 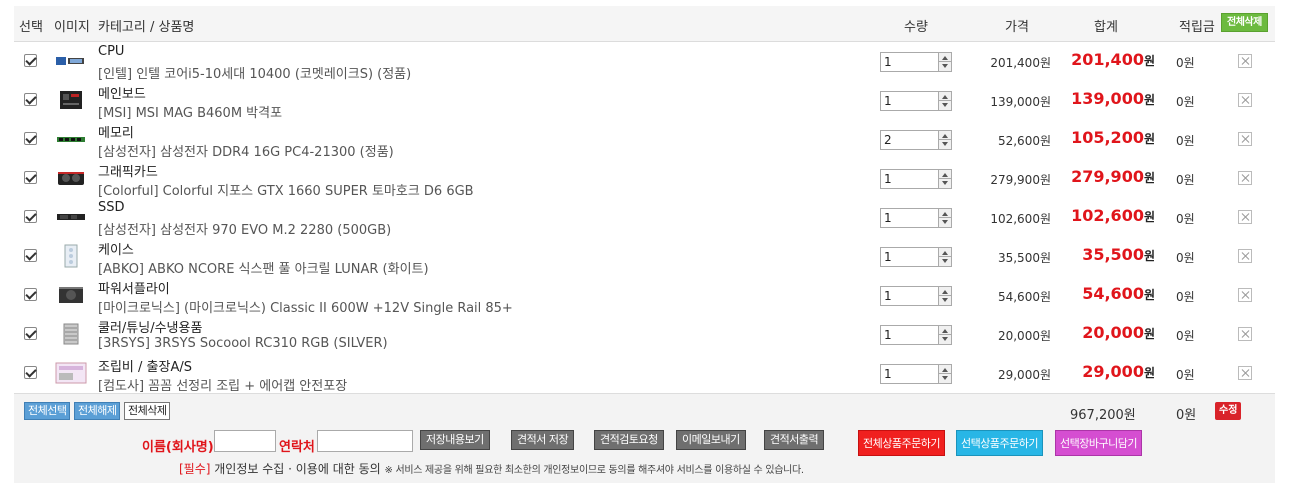 I want to click on item-name: [인텔] 인텔 코어i5-10세대 10400 (코멧레이크S) (정품), so click(x=254, y=72).